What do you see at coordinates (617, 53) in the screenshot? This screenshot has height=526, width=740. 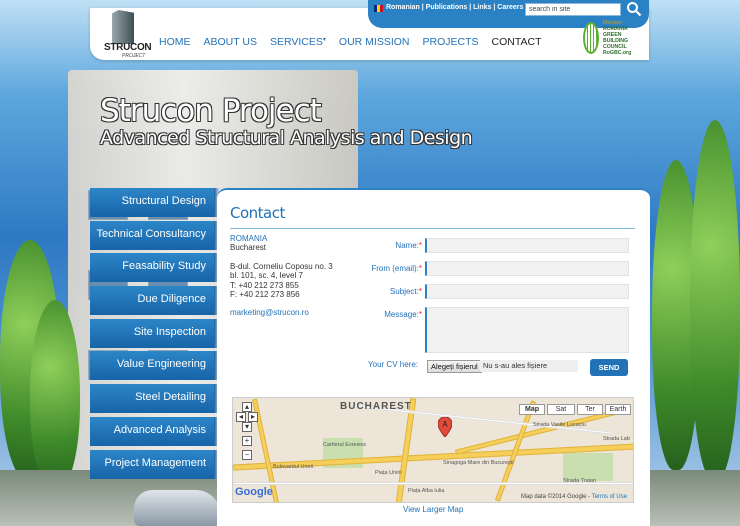 I see `rogbc-line5: RoGBC.org` at bounding box center [617, 53].